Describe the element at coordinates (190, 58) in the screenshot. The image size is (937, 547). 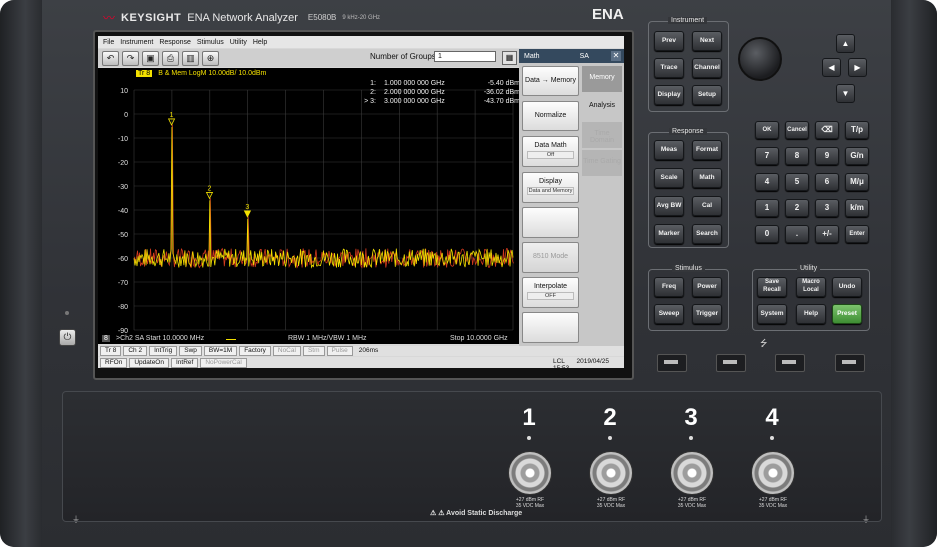
I see `delete-icon: ▥` at that location.